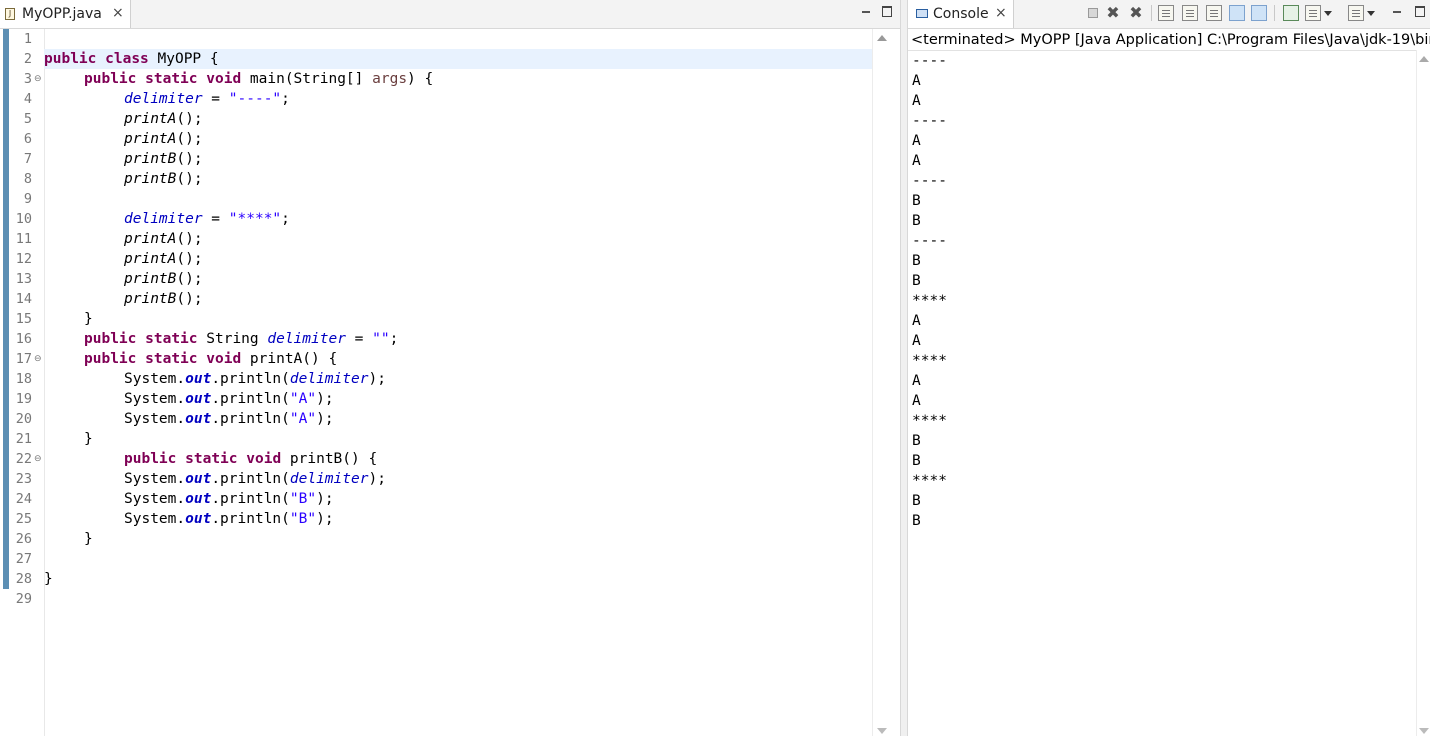  What do you see at coordinates (904, 368) in the screenshot?
I see `pane-splitter` at bounding box center [904, 368].